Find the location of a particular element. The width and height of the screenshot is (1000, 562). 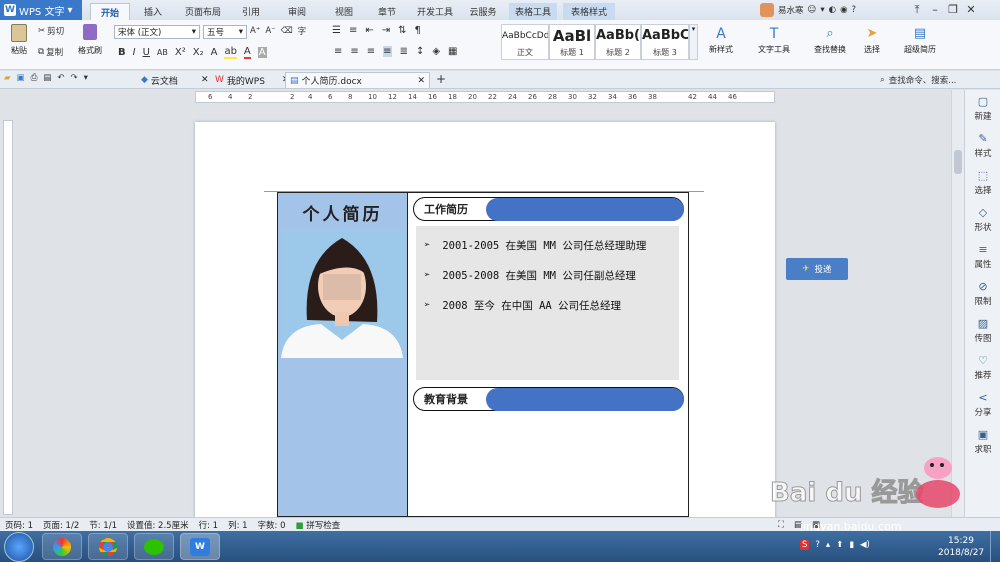

underline-icon: U is located at coordinates (146, 52).